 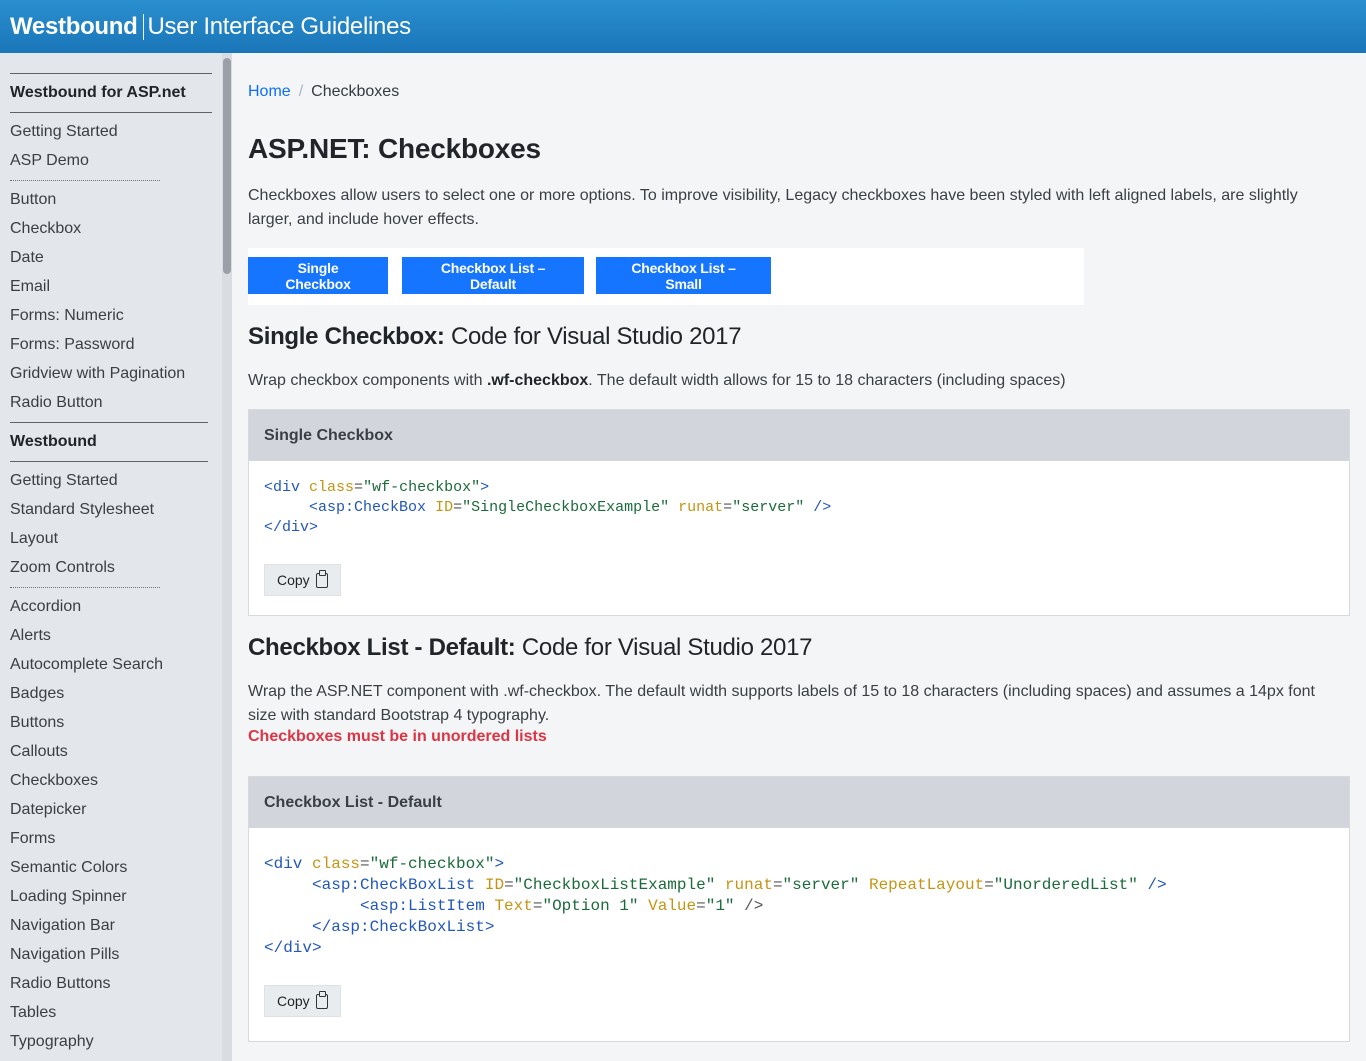 I want to click on sidebar-item-autocomplete-search: Autocomplete Search, so click(x=86, y=665).